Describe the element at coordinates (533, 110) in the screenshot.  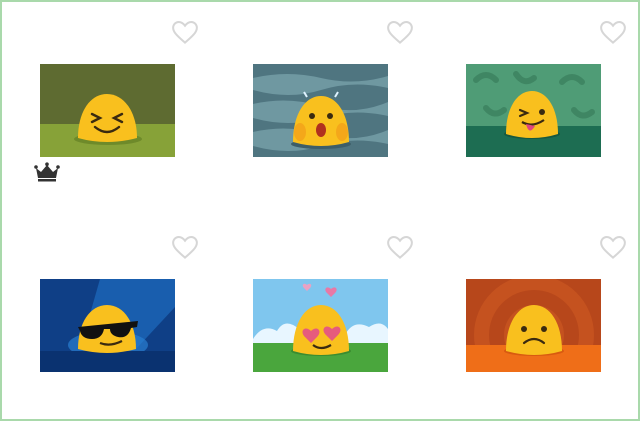
I see `sticker-thumbnail-winking-tongue` at that location.